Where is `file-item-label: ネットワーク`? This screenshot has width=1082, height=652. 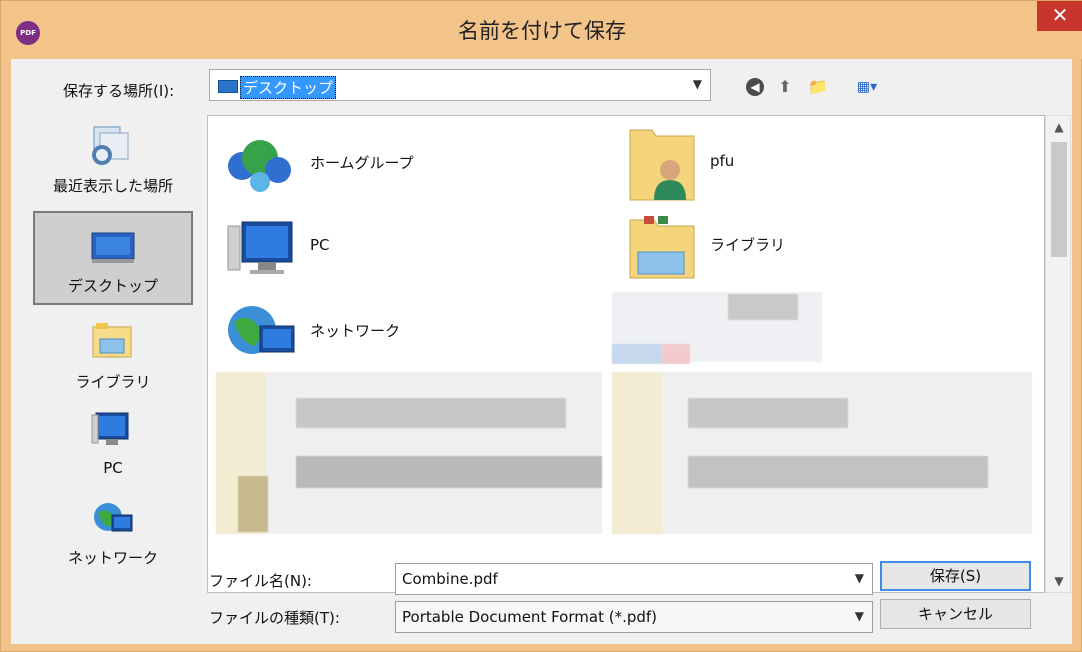
file-item-label: ネットワーク is located at coordinates (355, 331).